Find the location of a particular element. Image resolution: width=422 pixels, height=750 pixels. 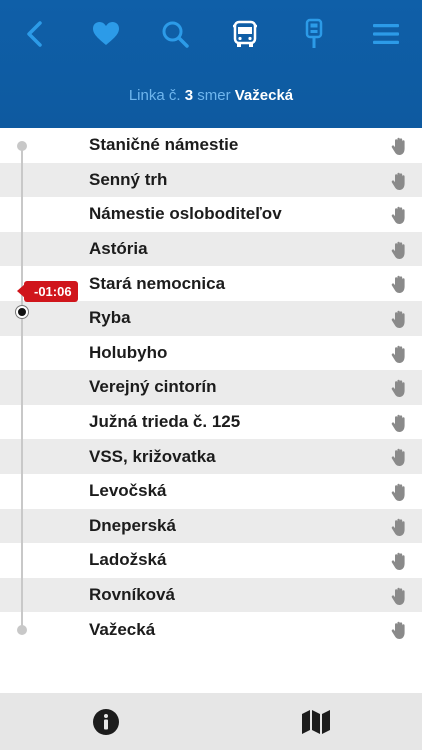

stop-row: VSS, križovatka is located at coordinates (211, 456).